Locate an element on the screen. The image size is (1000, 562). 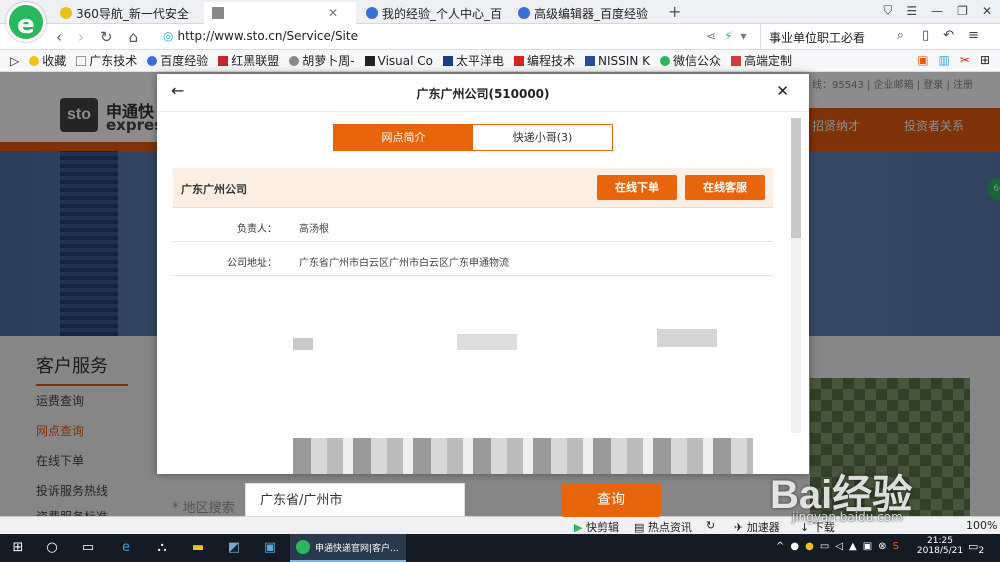
obscured-content is located at coordinates (303, 344).